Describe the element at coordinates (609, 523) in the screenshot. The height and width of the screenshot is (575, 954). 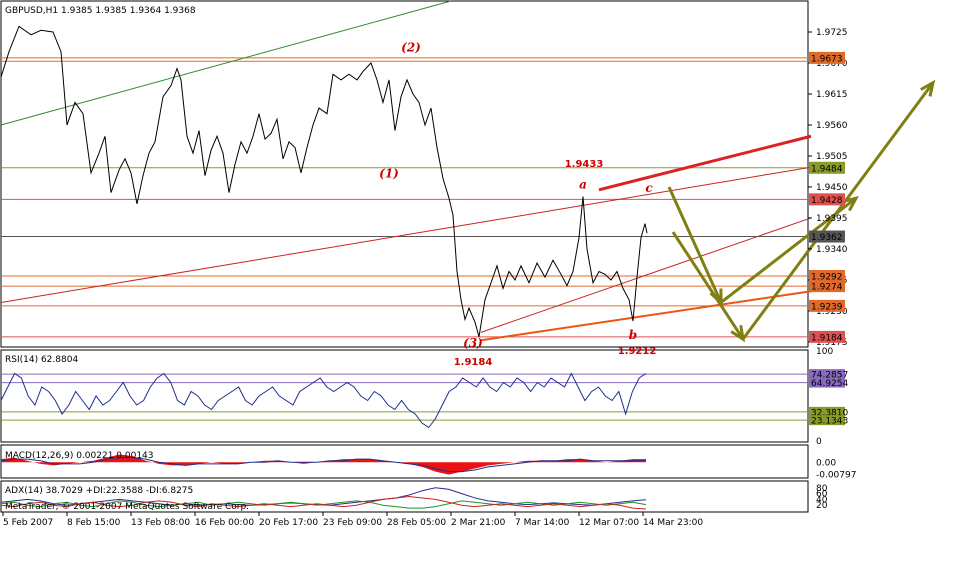
I see `time-tick-label: 12 Mar 07:00` at that location.